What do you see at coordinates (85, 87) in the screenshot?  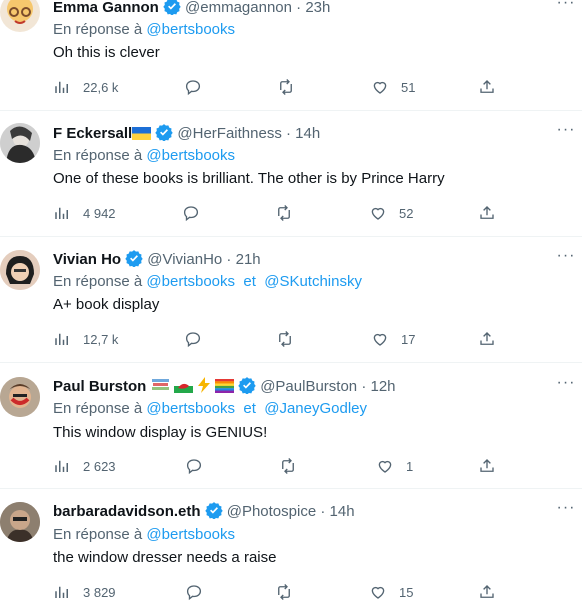 I see `views-button: 22,6 k` at bounding box center [85, 87].